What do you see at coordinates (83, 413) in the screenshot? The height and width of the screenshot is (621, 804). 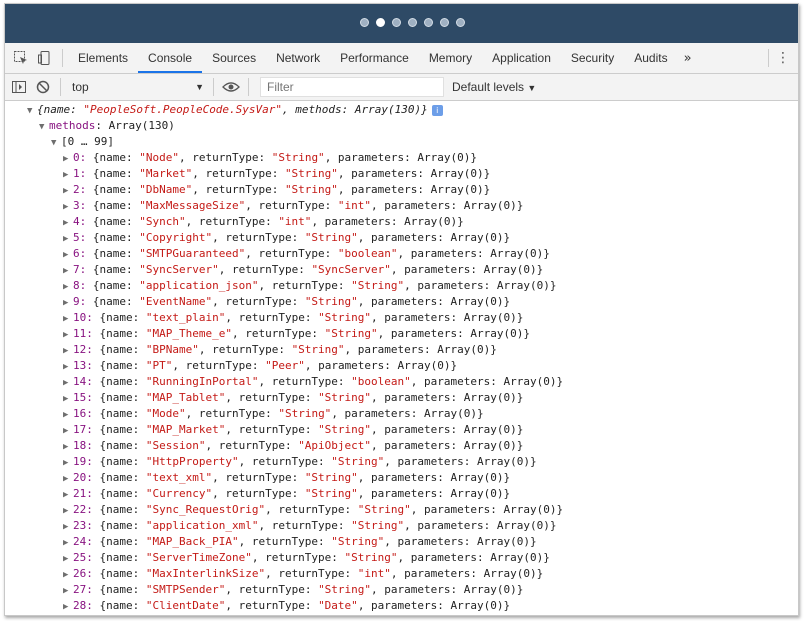 I see `row-index: 16:` at bounding box center [83, 413].